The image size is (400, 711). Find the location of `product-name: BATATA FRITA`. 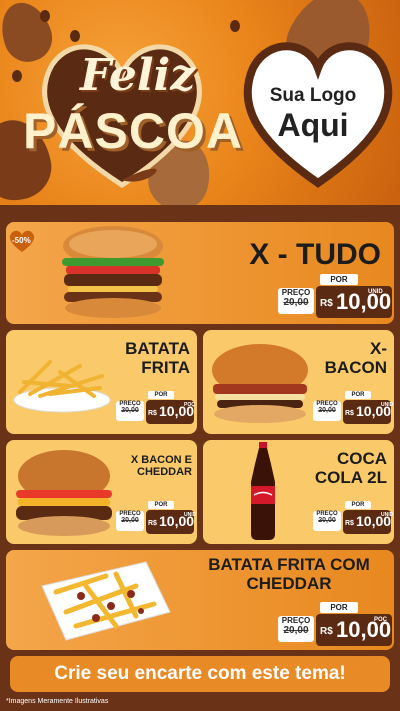

product-name: BATATA FRITA is located at coordinates (157, 358).